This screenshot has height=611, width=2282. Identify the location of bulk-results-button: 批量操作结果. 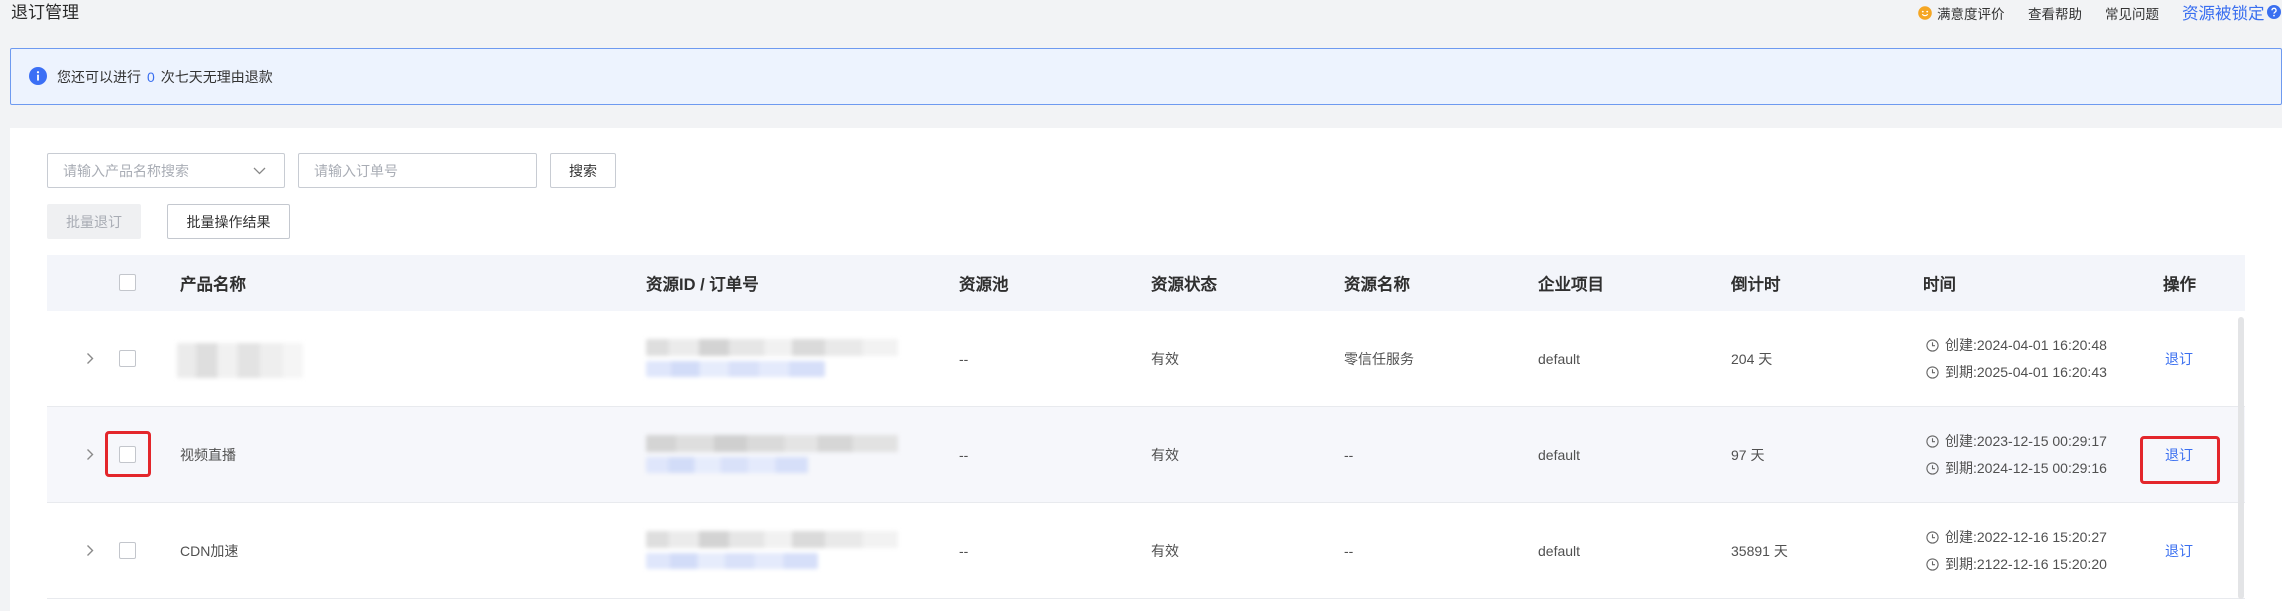
(228, 221).